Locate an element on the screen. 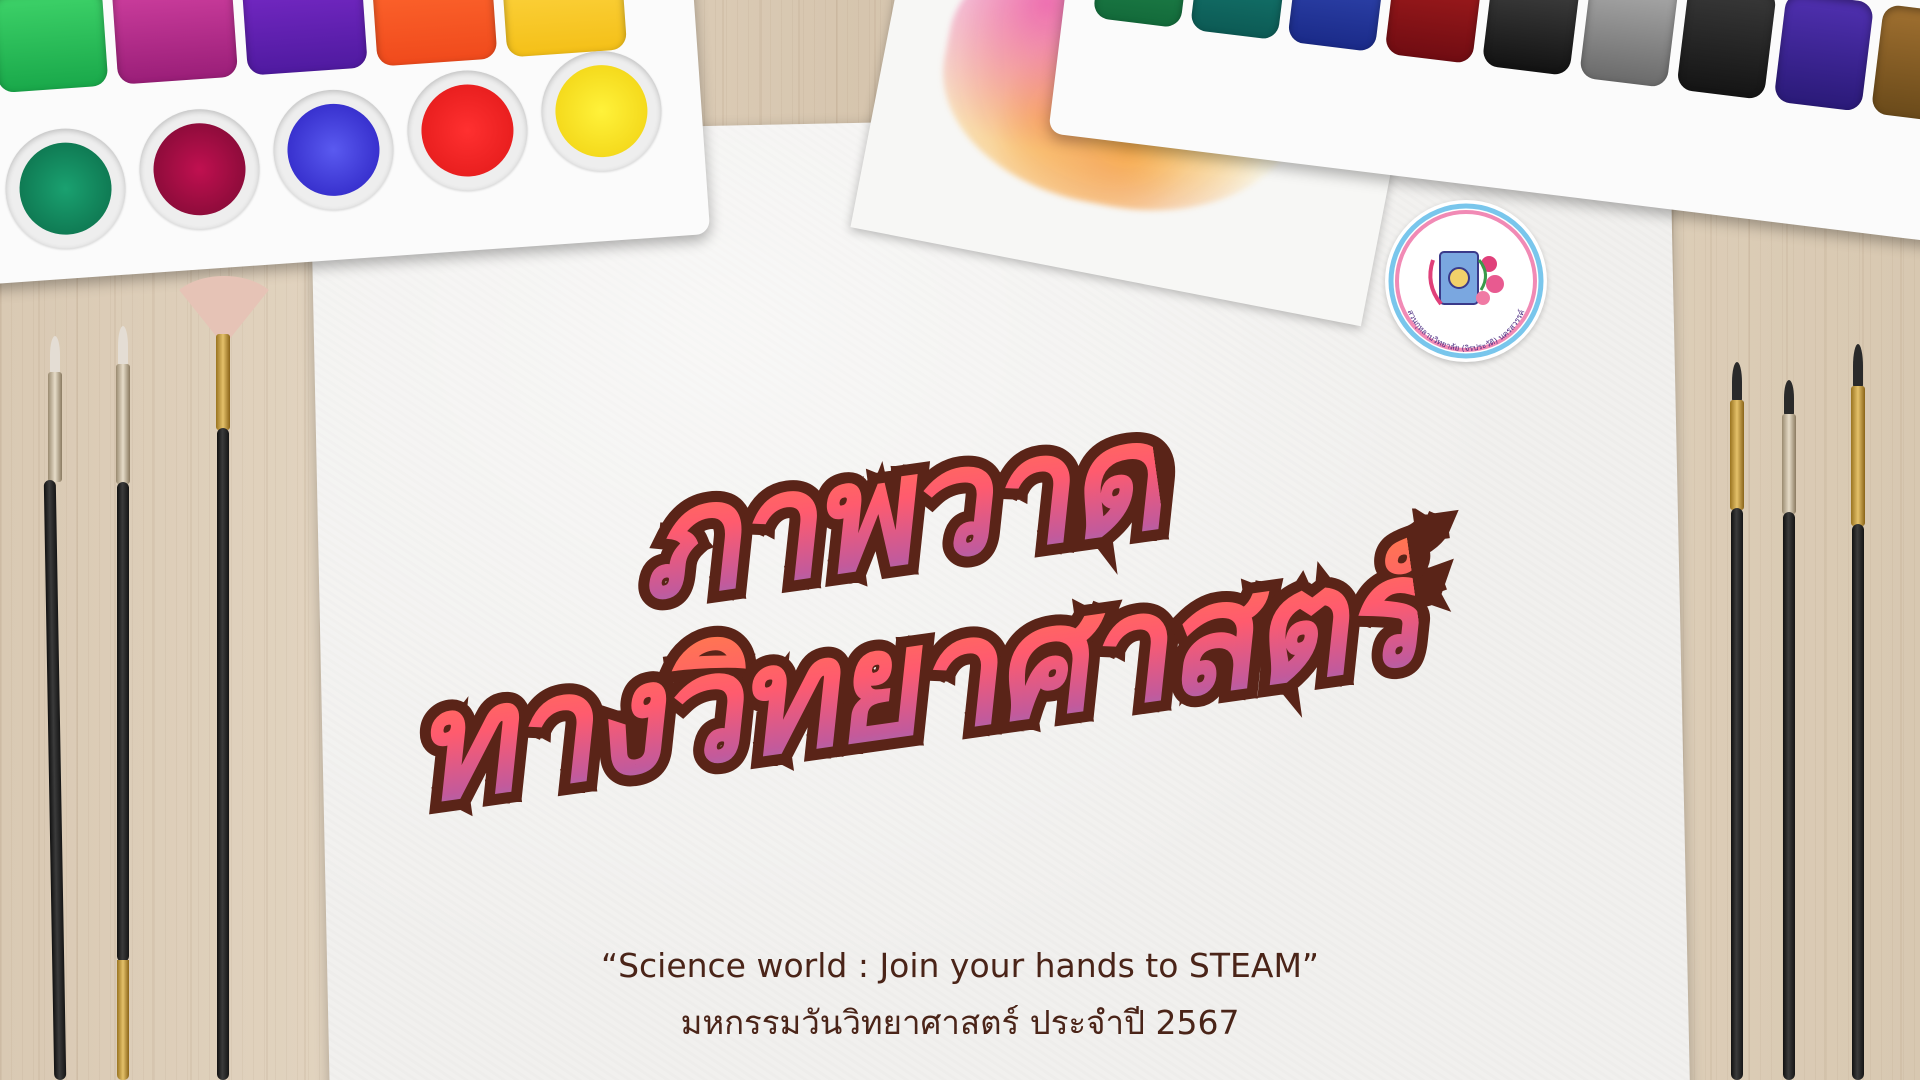 This screenshot has width=1920, height=1080. mixing-well-blue is located at coordinates (333, 149).